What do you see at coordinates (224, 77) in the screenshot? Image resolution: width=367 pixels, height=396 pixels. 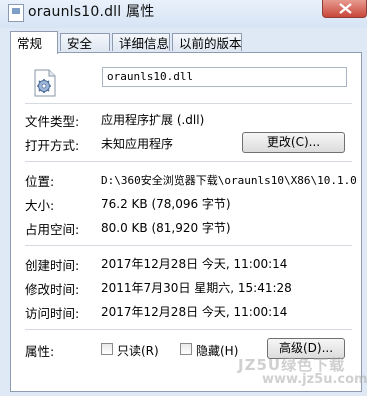 I see `file-name-field: oraunls10.dll` at bounding box center [224, 77].